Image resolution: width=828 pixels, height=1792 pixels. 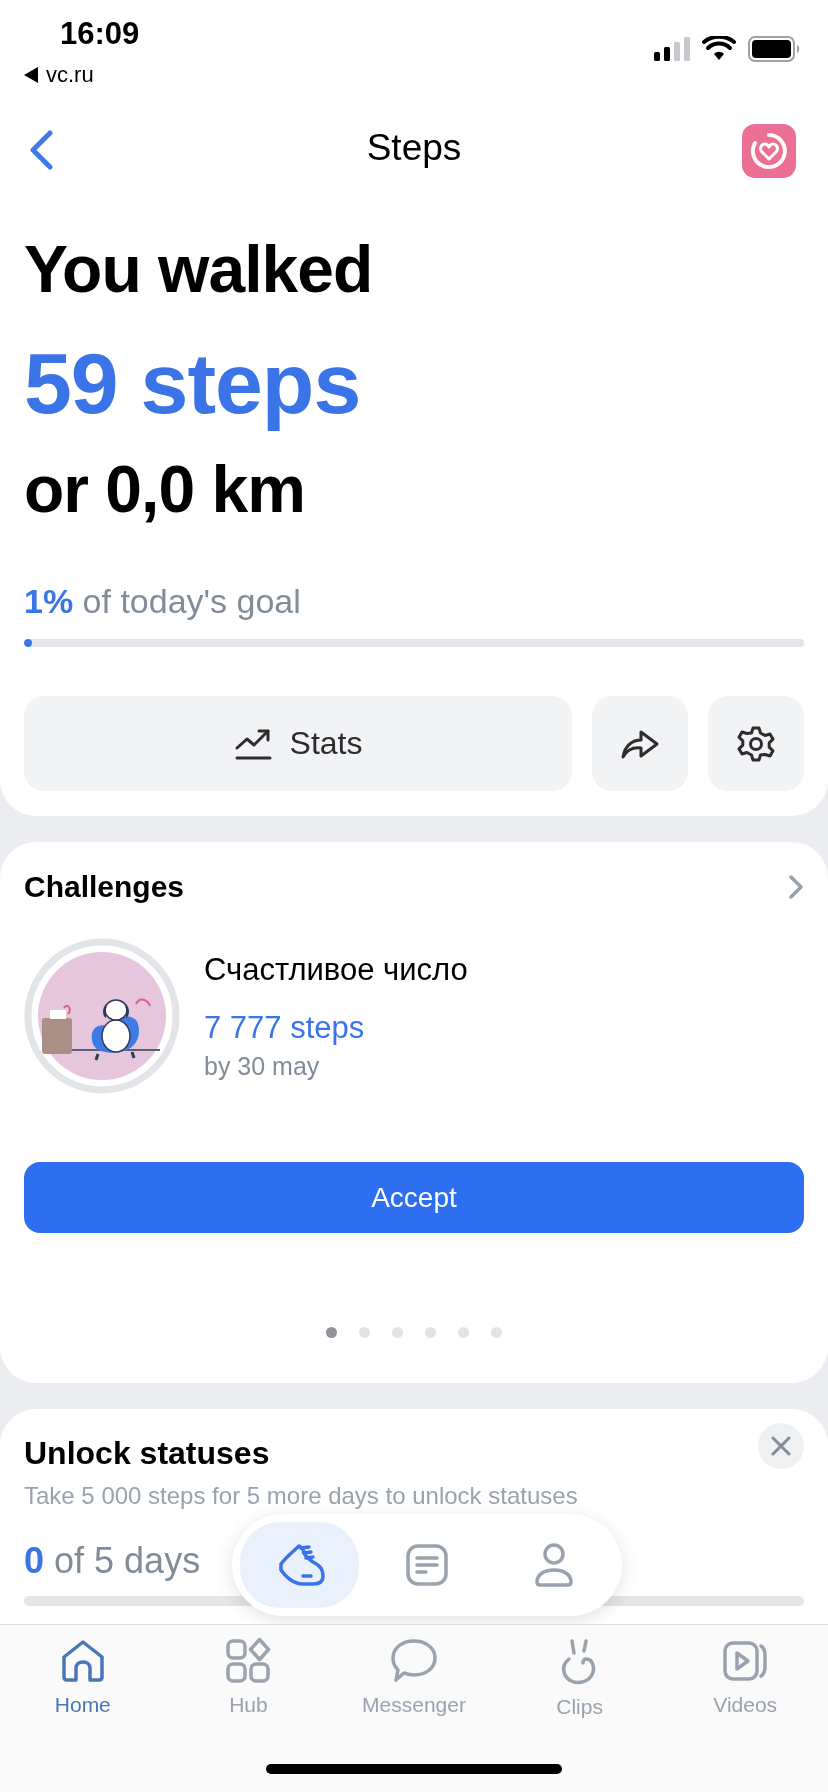 I want to click on speech-bubble-icon, so click(x=414, y=1661).